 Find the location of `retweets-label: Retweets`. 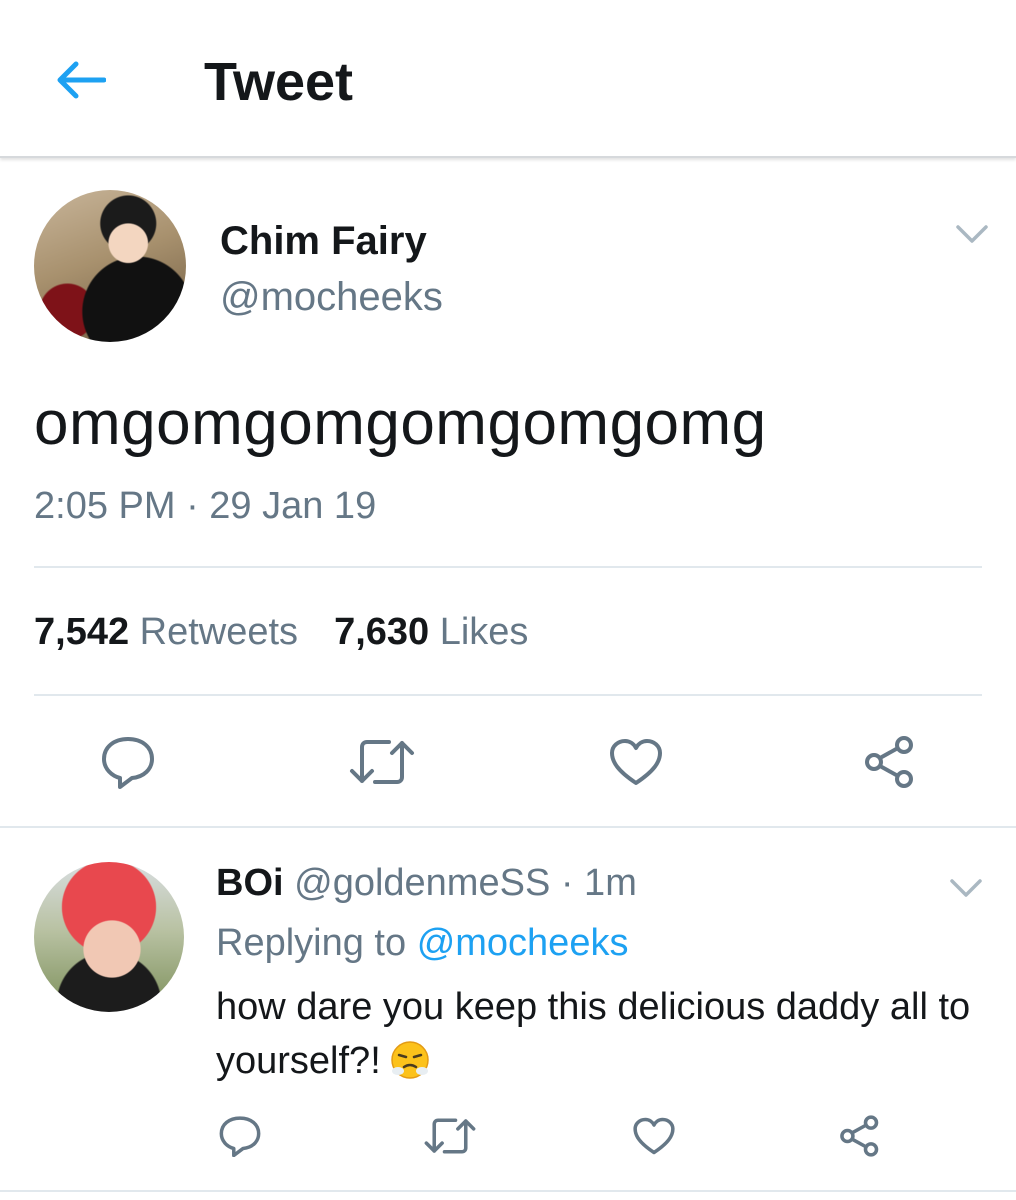

retweets-label: Retweets is located at coordinates (219, 632).